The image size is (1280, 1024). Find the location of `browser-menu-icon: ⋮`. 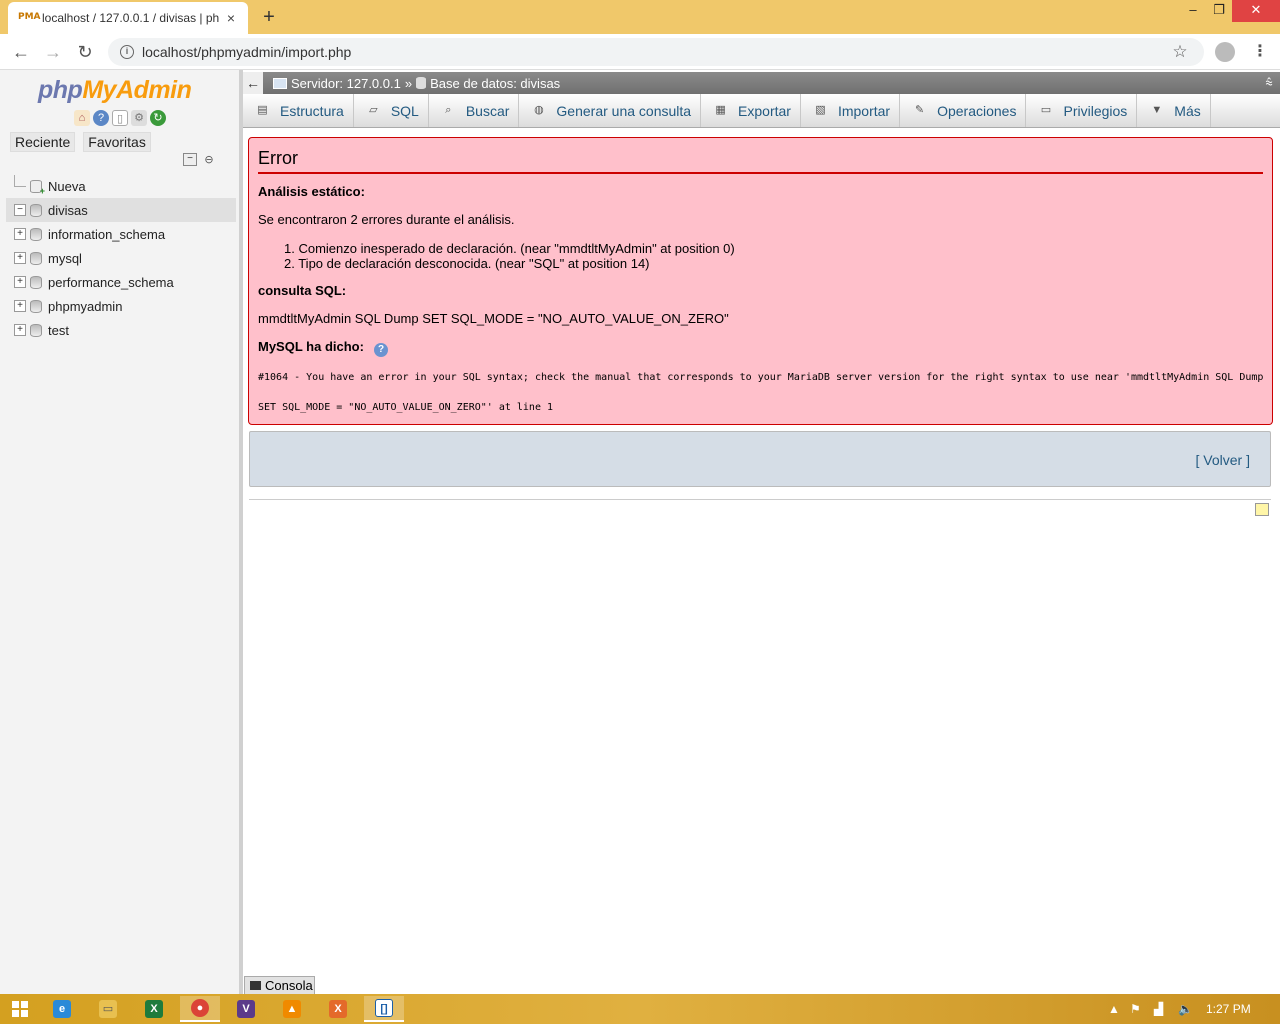

browser-menu-icon: ⋮ is located at coordinates (1260, 52).